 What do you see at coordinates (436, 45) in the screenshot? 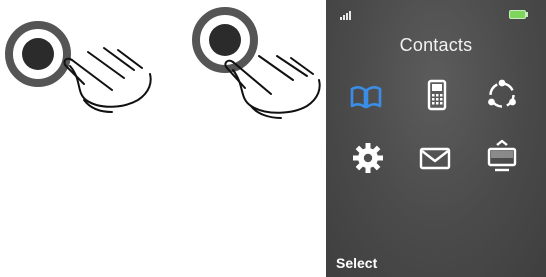
I see `screen-title: Contacts` at bounding box center [436, 45].